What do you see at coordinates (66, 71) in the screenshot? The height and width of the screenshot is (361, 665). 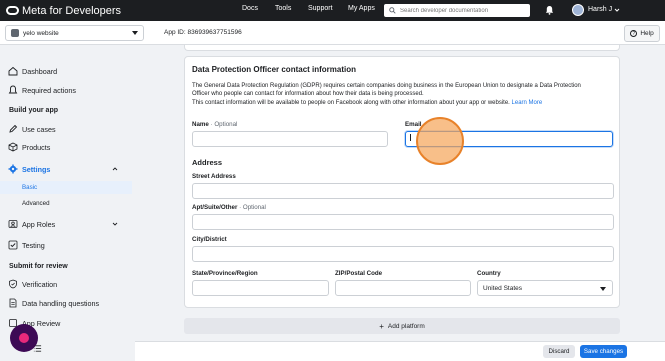 I see `sidebar-item-dashboard: Dashboard` at bounding box center [66, 71].